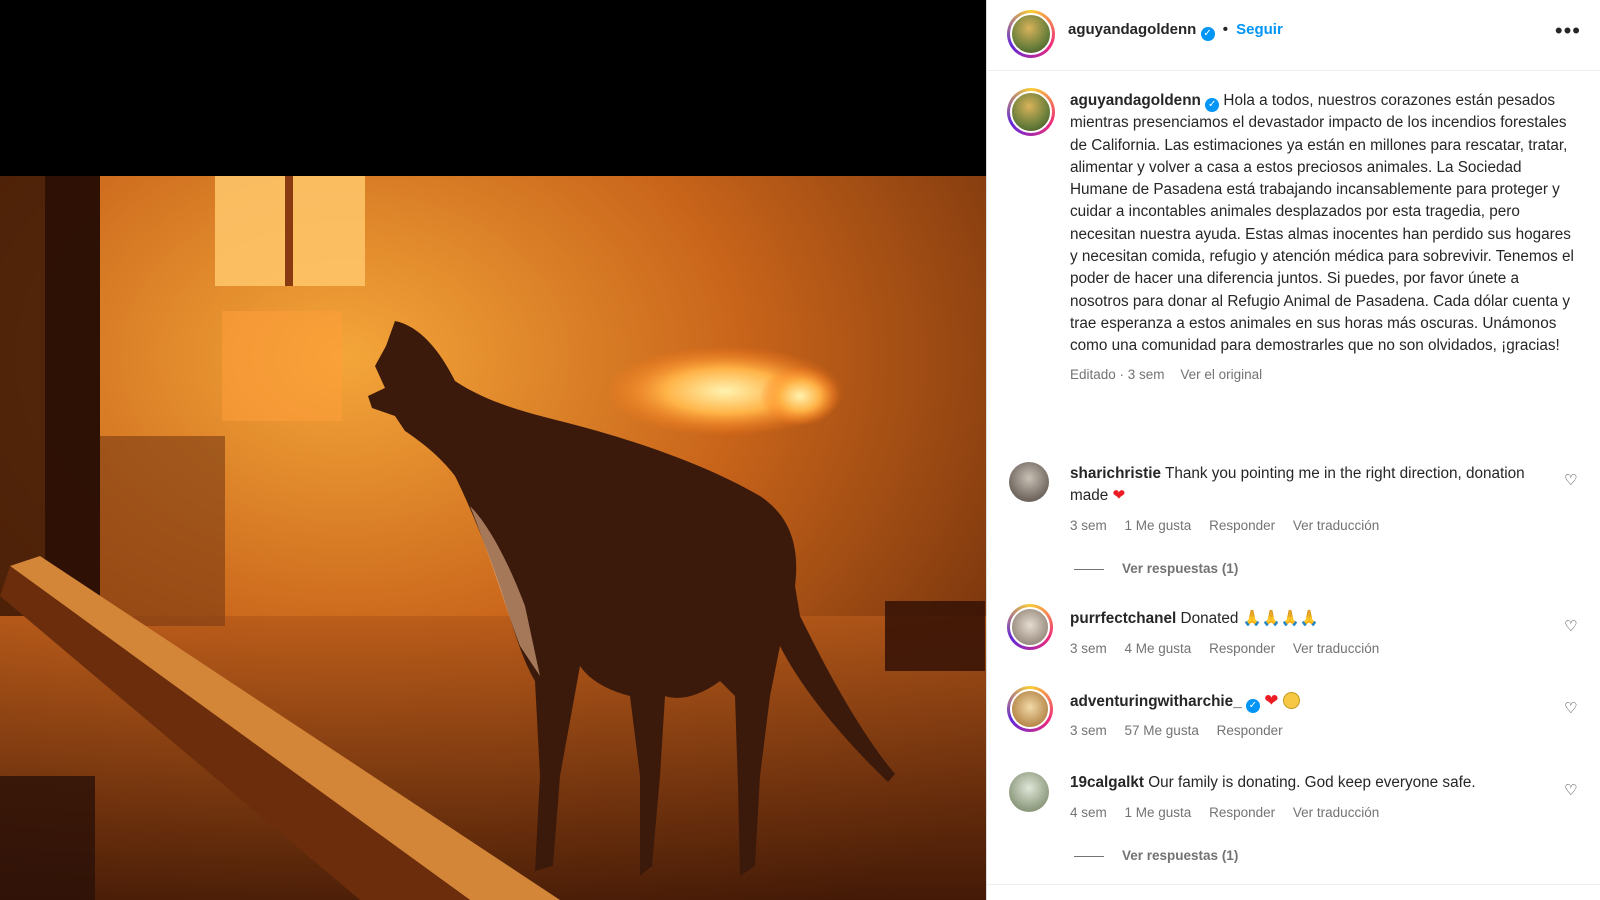 This screenshot has width=1600, height=900. I want to click on more-options-icon: •••, so click(1568, 31).